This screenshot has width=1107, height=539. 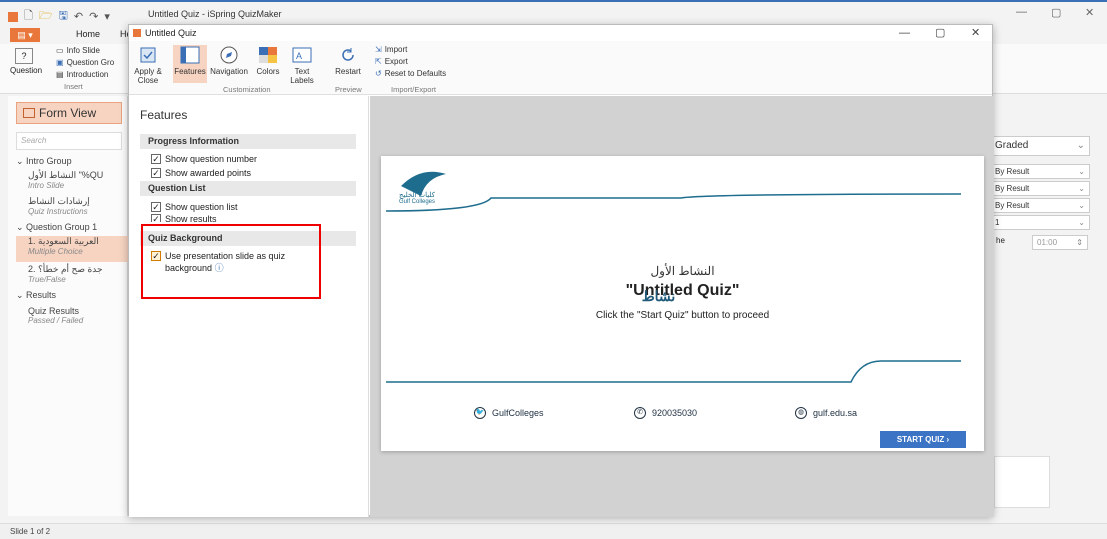 What do you see at coordinates (78, 50) in the screenshot?
I see `info-slide-button: ▭ Info Slide` at bounding box center [78, 50].